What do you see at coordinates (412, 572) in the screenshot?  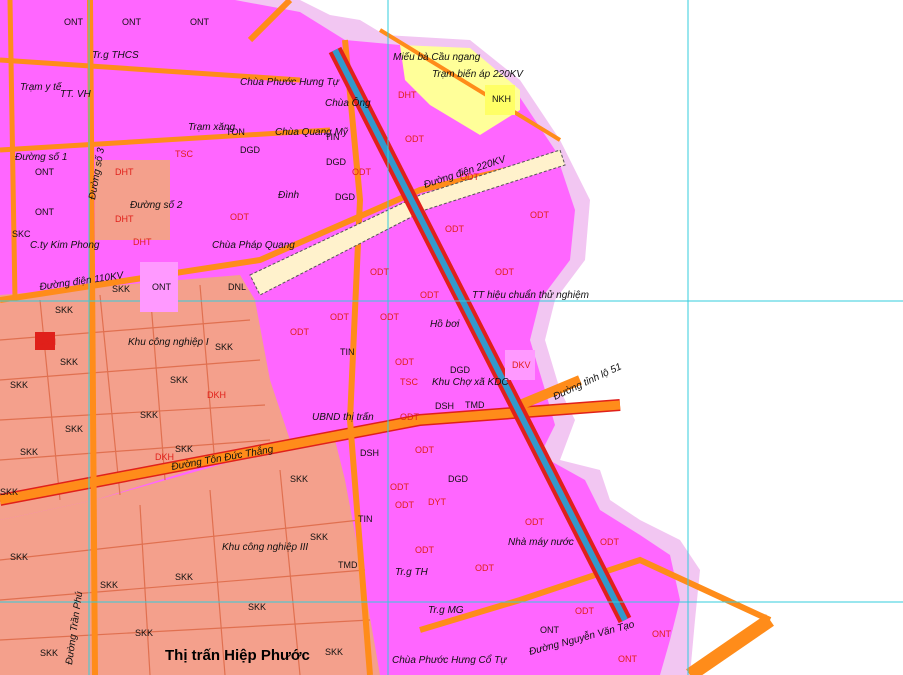 I see `place-tr-th: Tr.g TH` at bounding box center [412, 572].